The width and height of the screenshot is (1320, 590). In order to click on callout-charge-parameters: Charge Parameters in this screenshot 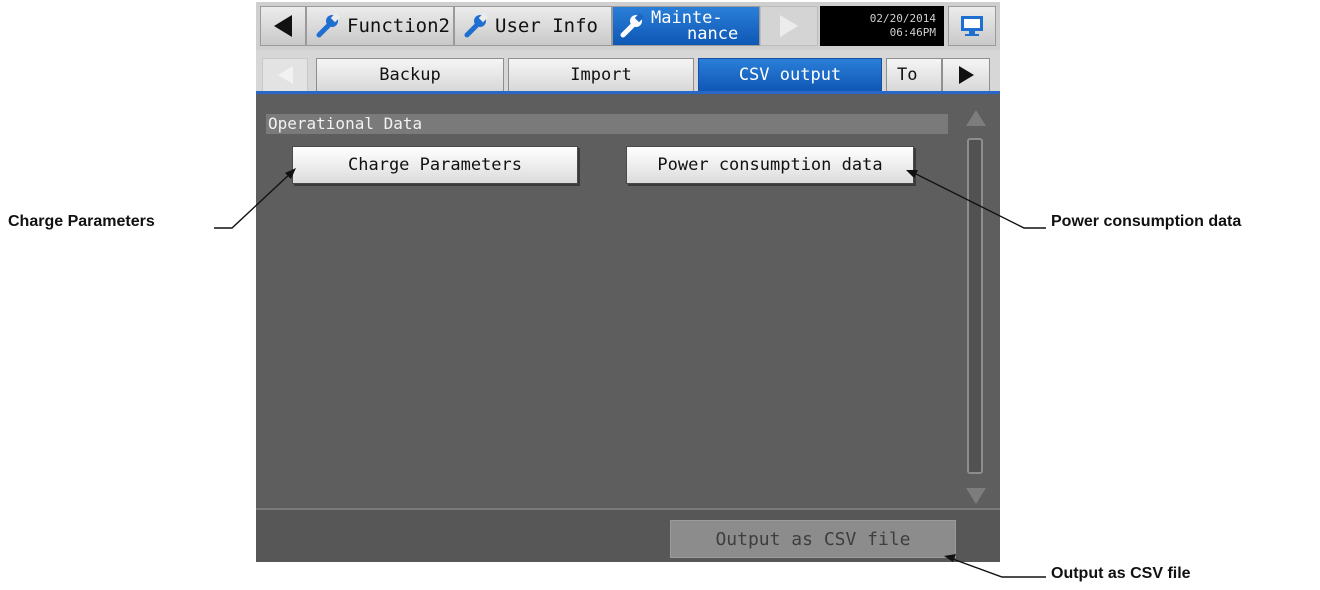, I will do `click(81, 221)`.